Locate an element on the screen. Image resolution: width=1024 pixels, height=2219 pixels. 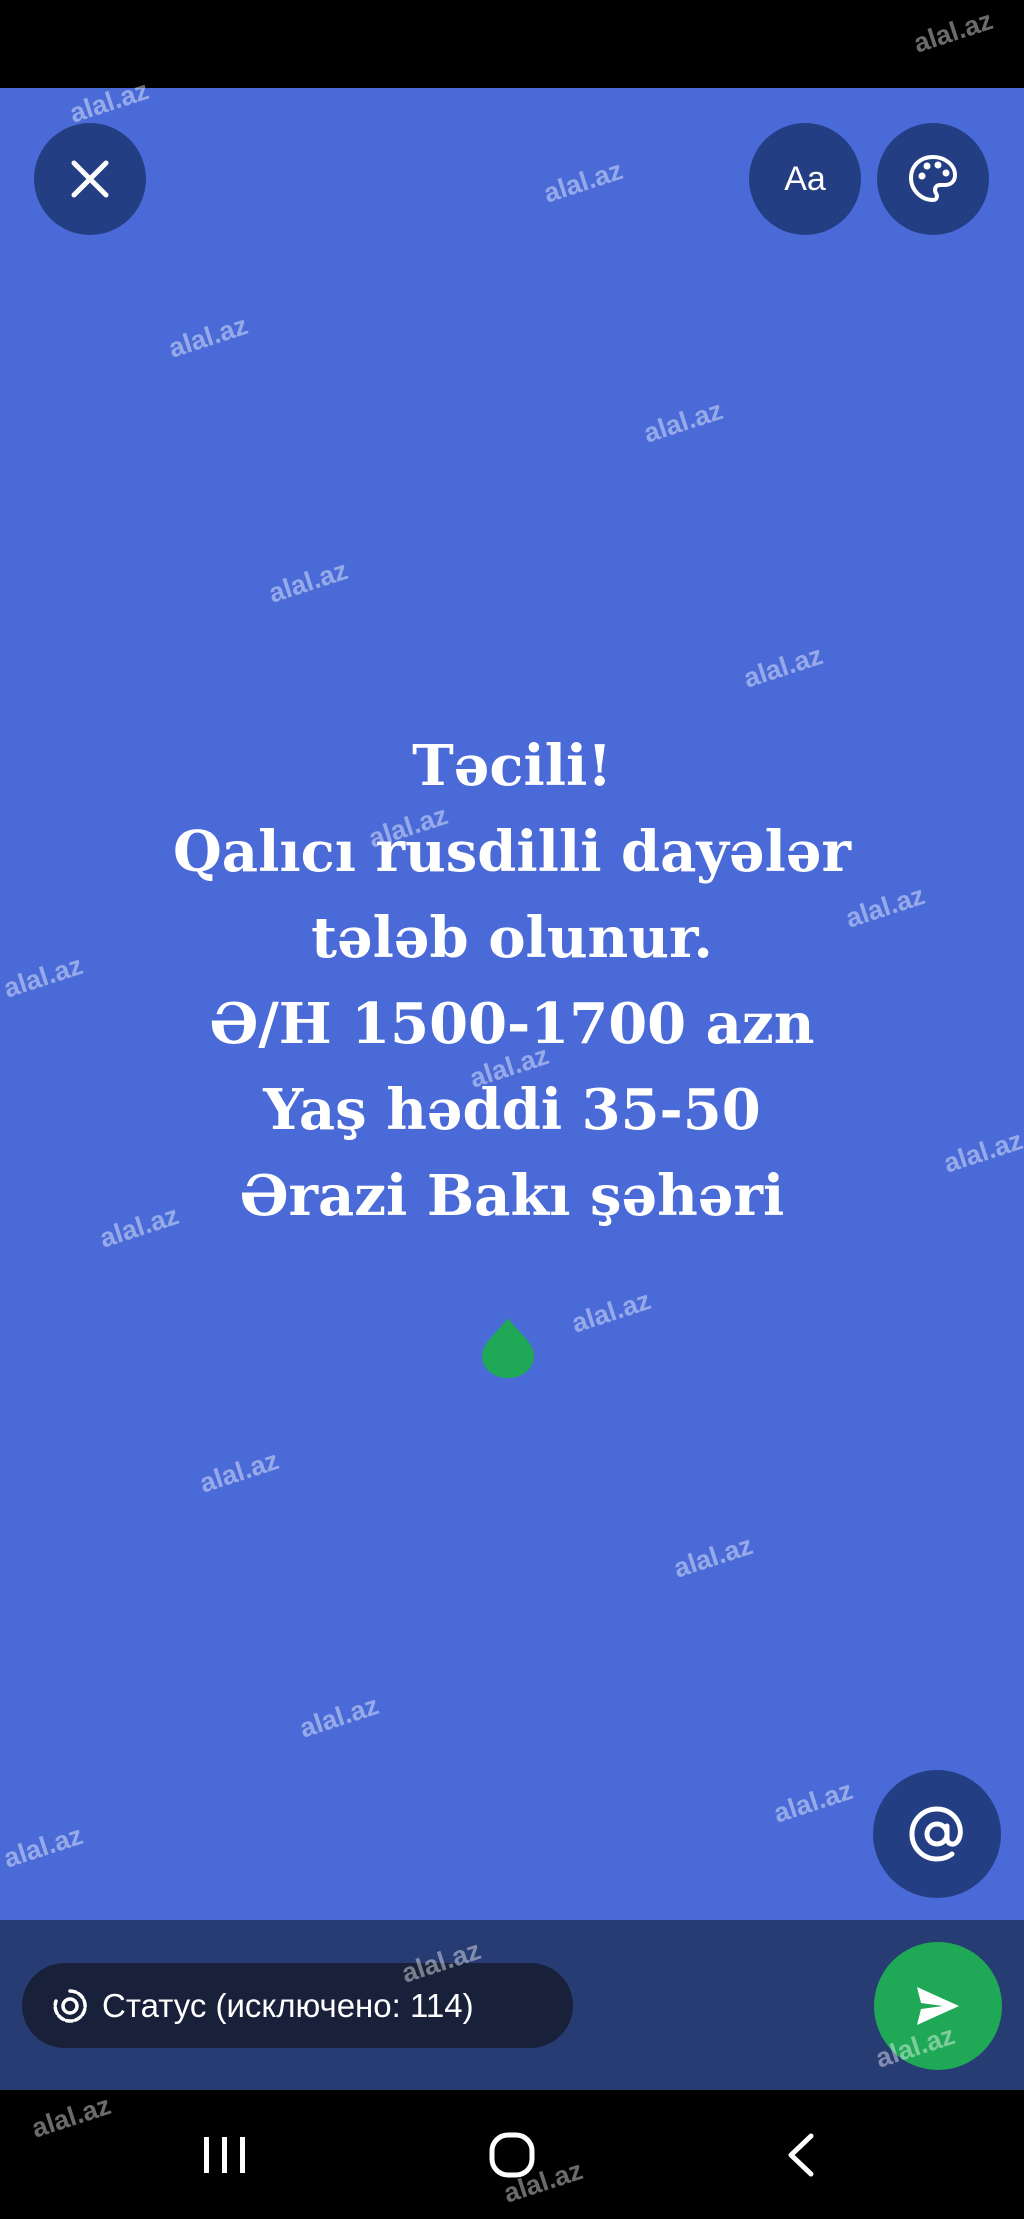
back-button is located at coordinates (800, 2155).